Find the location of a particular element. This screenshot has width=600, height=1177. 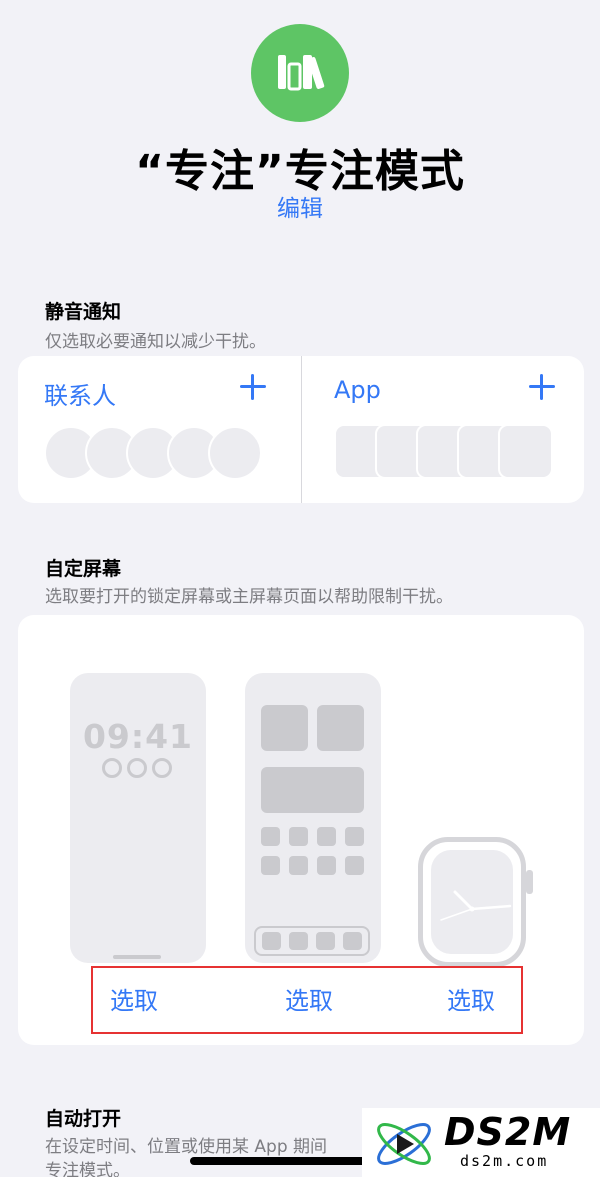

highlight-box is located at coordinates (307, 1000).